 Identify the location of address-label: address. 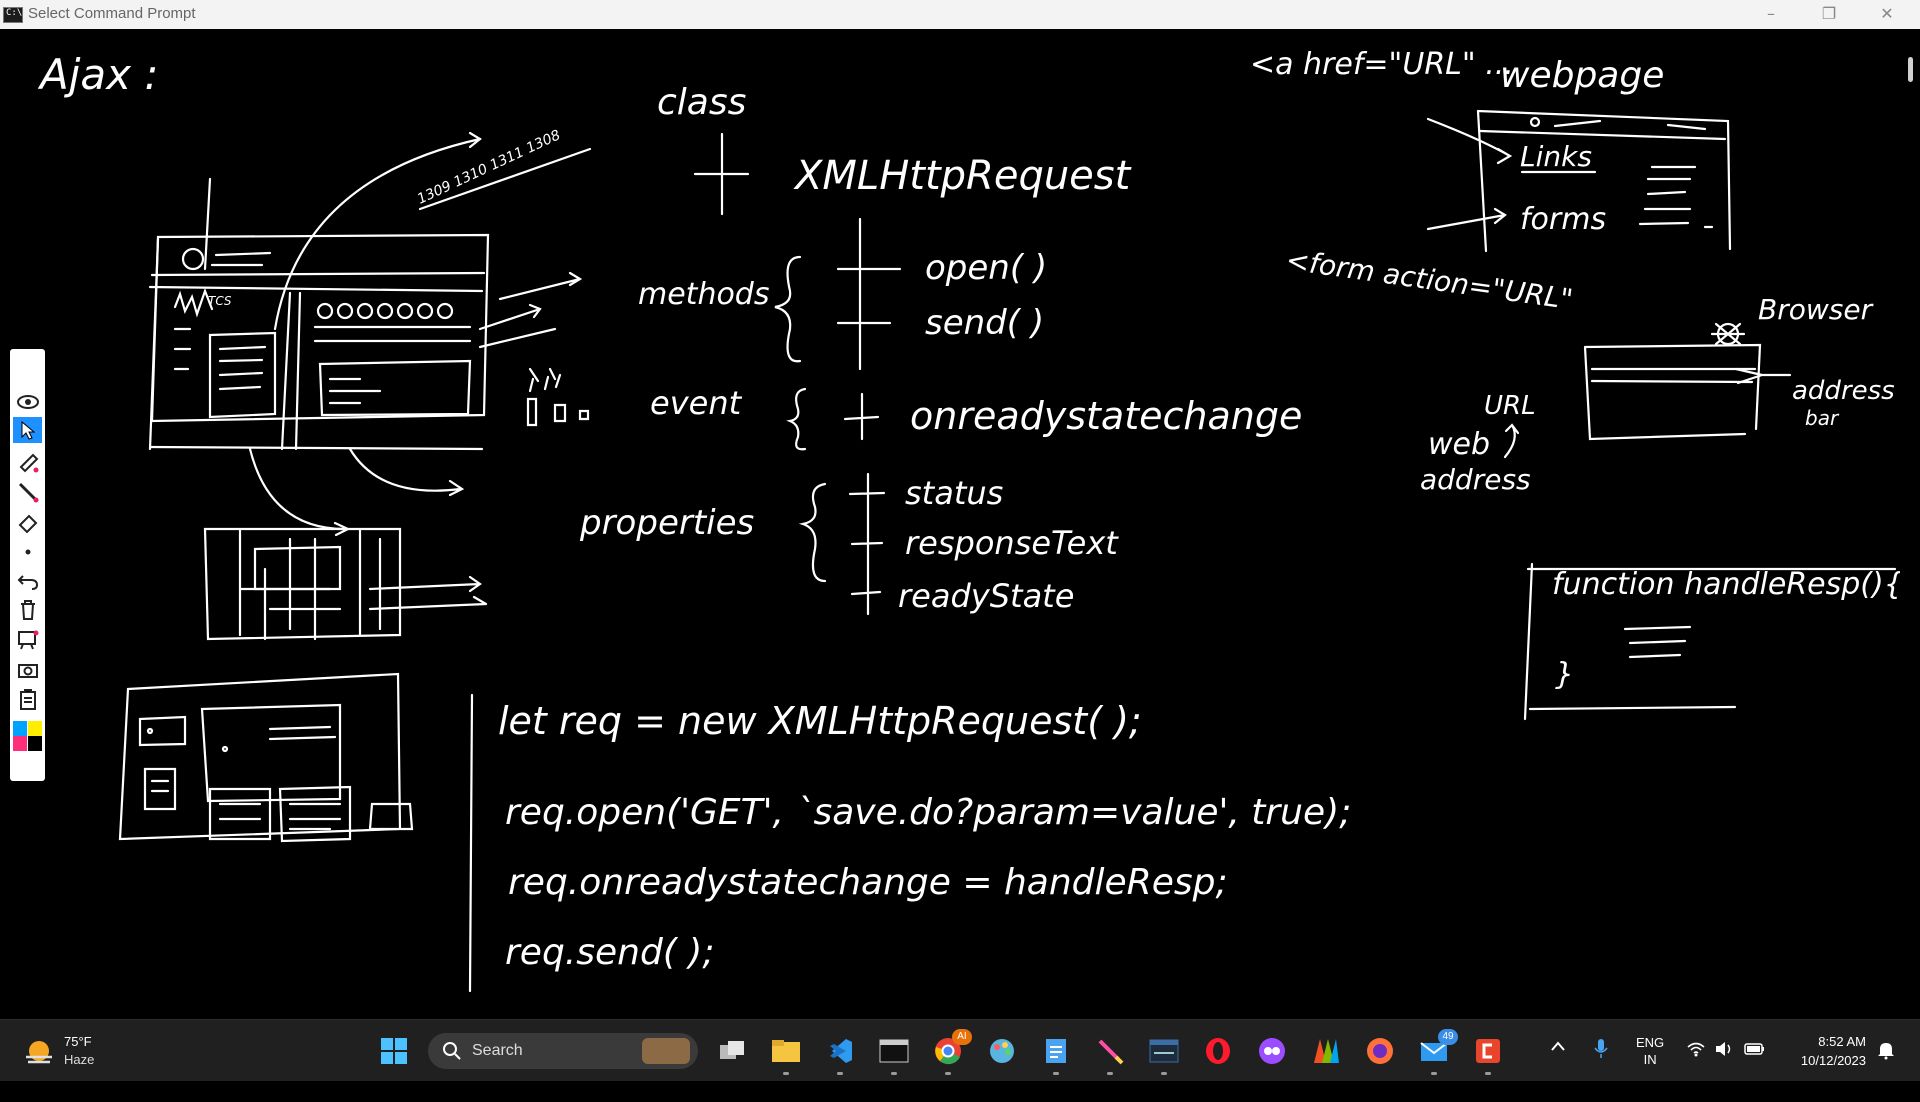
(1843, 391).